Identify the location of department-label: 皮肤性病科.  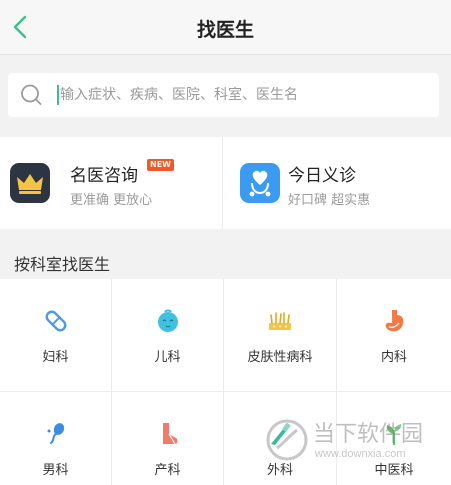
(280, 357).